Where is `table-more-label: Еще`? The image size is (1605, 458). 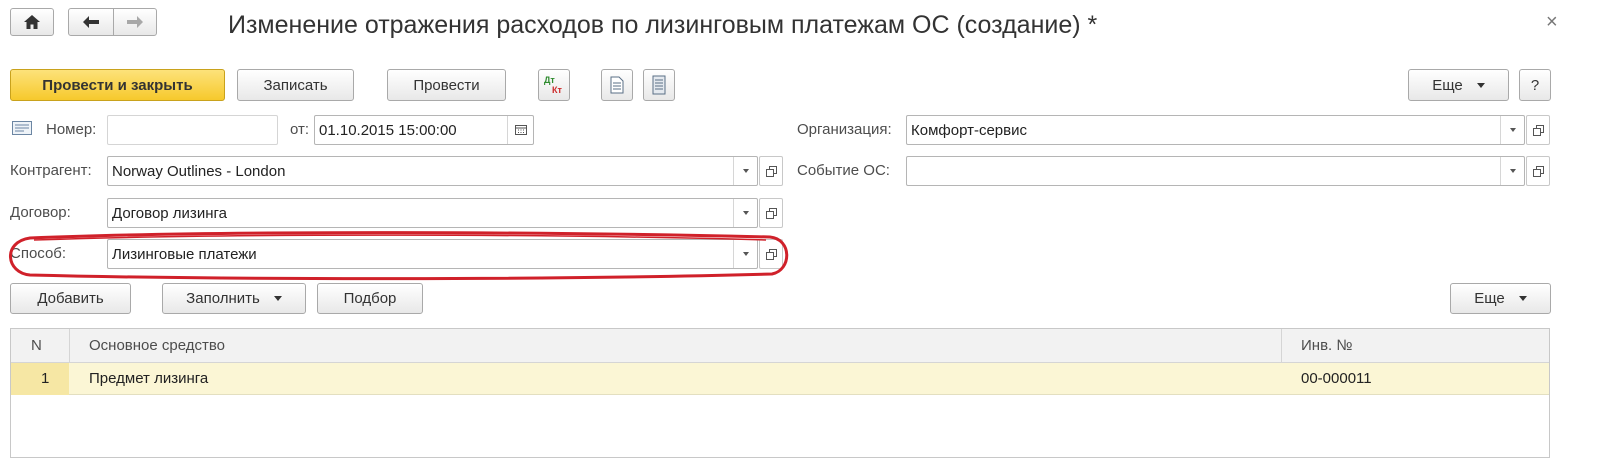 table-more-label: Еще is located at coordinates (1489, 298).